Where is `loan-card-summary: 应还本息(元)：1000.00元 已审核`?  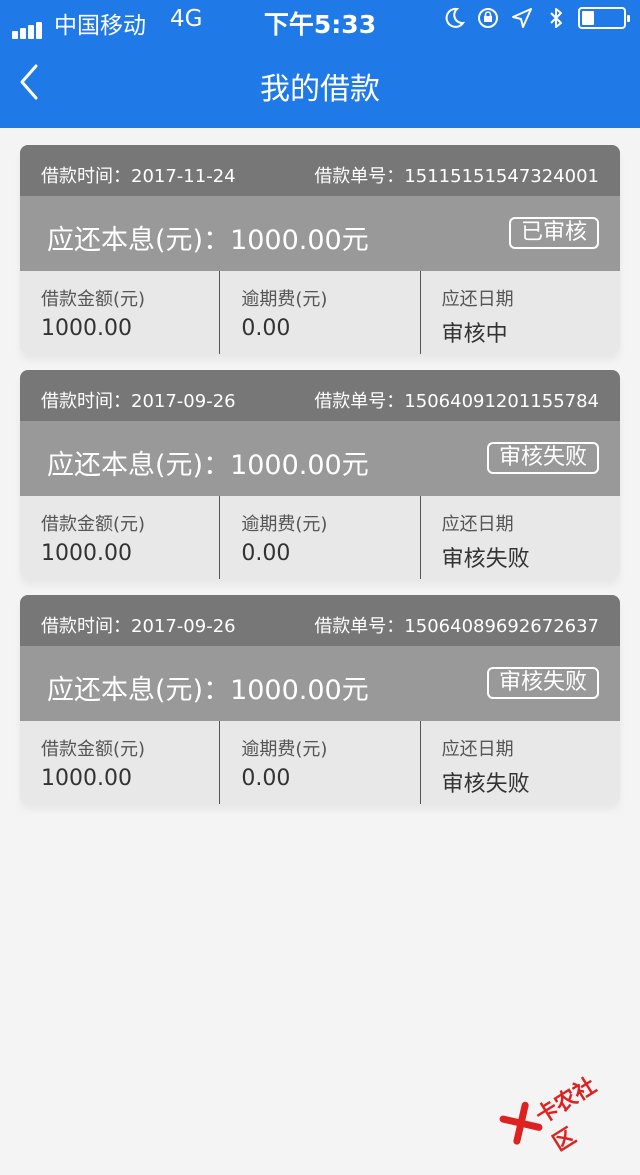
loan-card-summary: 应还本息(元)：1000.00元 已审核 is located at coordinates (320, 233).